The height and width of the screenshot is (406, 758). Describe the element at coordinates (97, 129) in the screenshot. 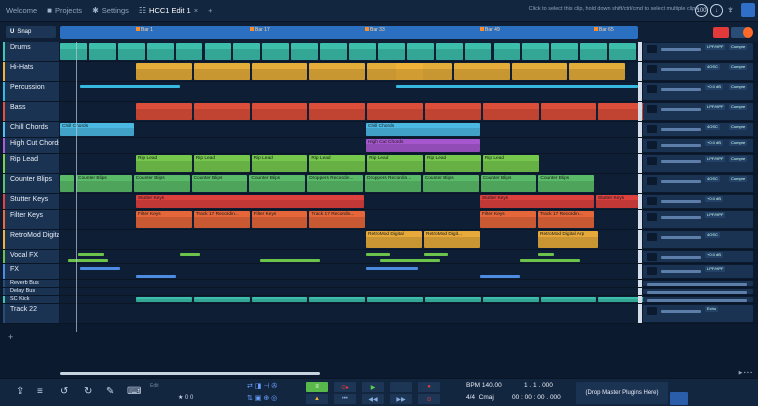

I see `clip: Chill Chords` at that location.